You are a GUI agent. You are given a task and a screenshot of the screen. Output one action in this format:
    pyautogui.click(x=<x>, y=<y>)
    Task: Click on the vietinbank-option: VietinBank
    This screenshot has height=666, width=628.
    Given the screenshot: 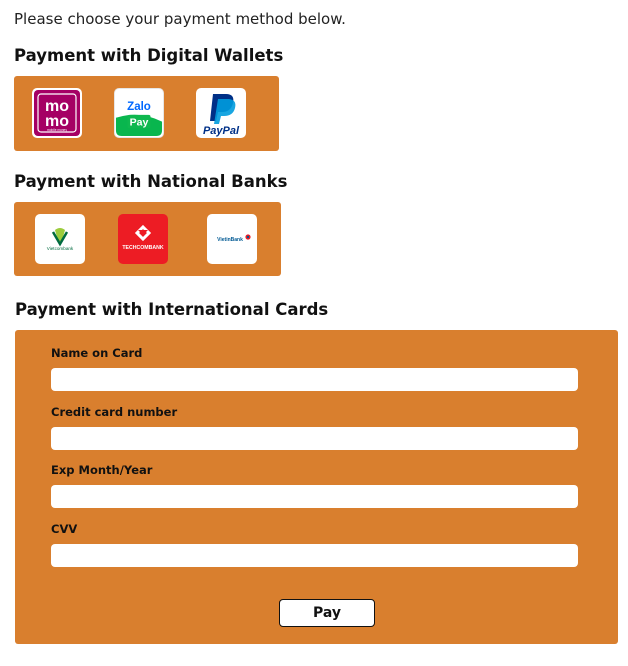 What is the action you would take?
    pyautogui.click(x=232, y=239)
    